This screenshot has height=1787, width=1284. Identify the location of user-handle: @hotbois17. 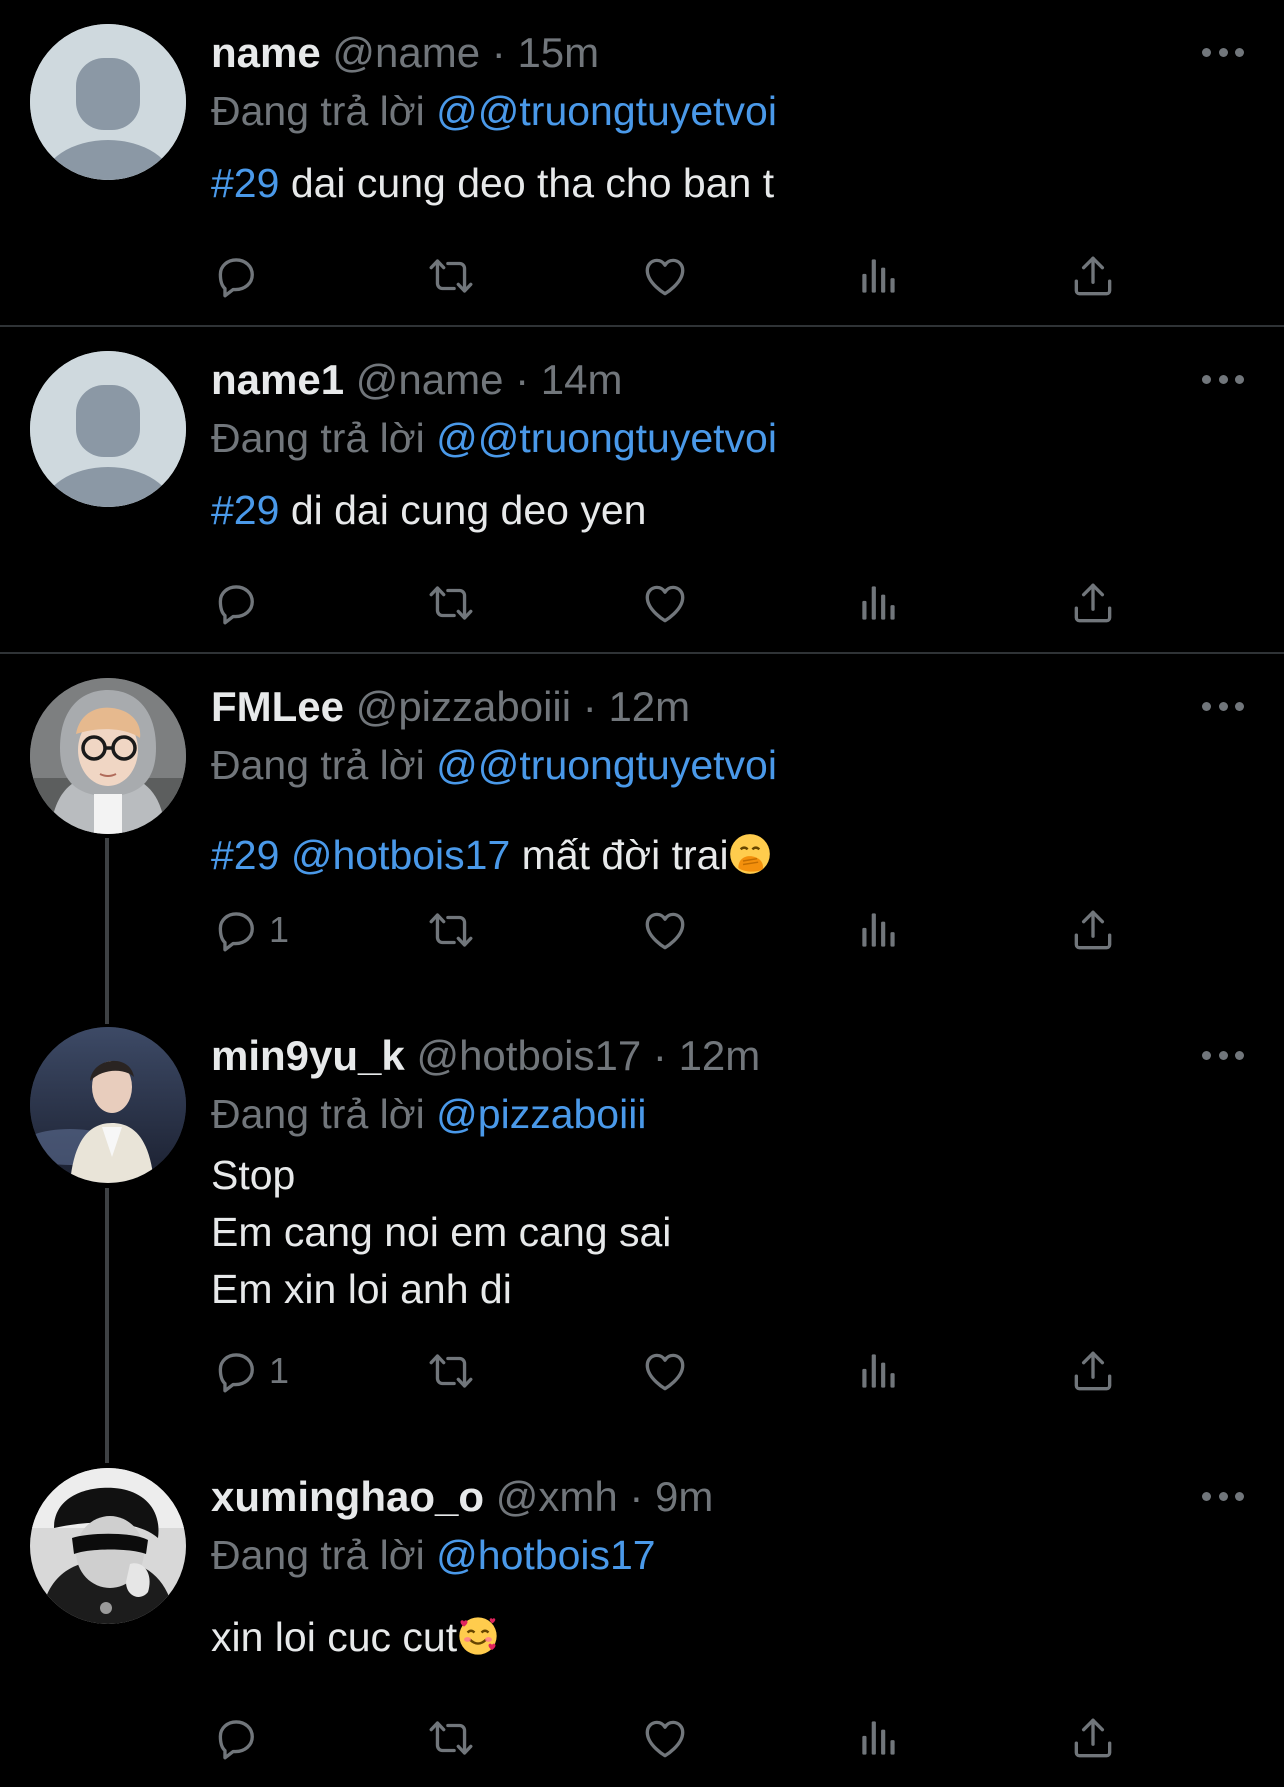
(528, 1055).